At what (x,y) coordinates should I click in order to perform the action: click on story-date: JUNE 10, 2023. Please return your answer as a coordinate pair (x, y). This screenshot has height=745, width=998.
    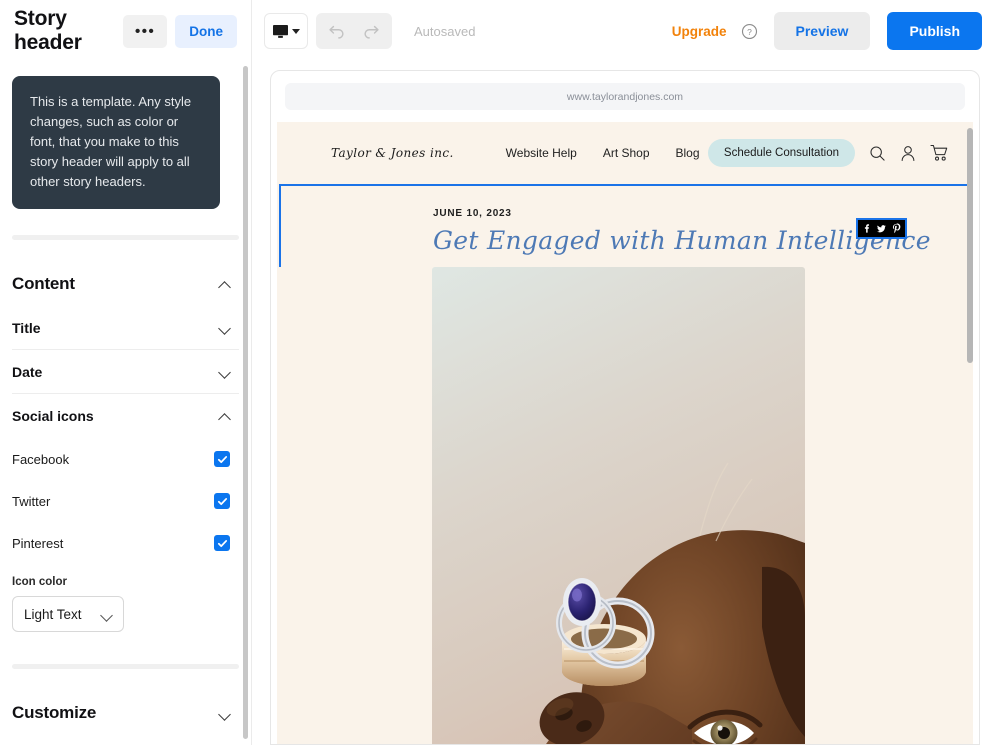
    Looking at the image, I should click on (682, 213).